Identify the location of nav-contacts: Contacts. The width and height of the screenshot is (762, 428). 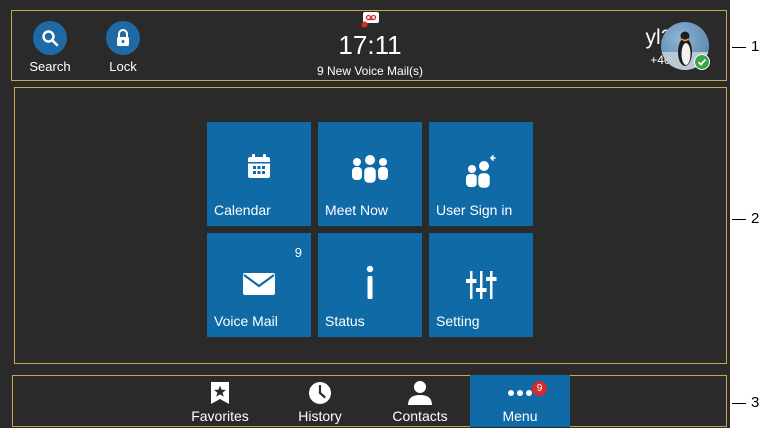
(420, 401).